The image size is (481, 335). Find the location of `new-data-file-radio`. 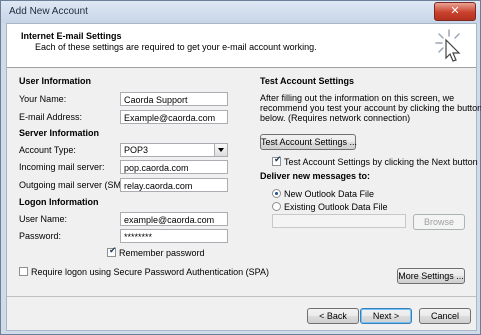

new-data-file-radio is located at coordinates (276, 193).